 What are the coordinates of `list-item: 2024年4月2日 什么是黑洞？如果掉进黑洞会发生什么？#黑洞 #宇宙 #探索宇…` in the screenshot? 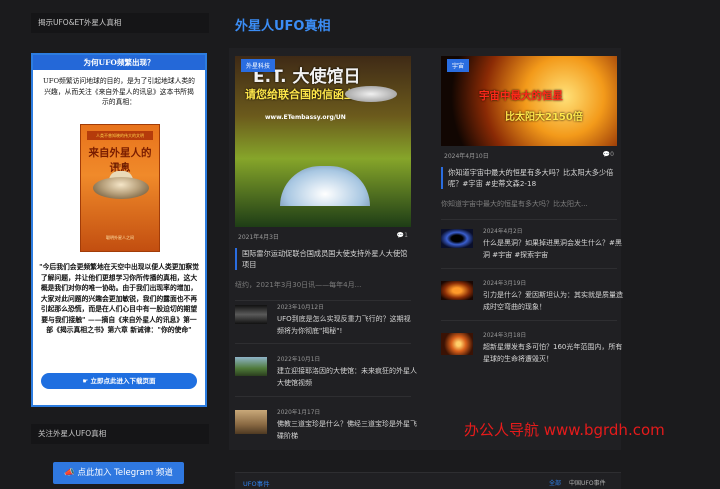 It's located at (532, 243).